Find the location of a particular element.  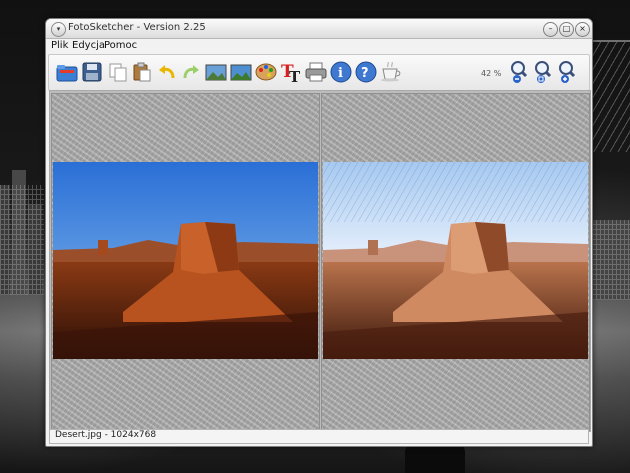

status-bar: Desert.jpg - 1024x768 is located at coordinates (319, 436).